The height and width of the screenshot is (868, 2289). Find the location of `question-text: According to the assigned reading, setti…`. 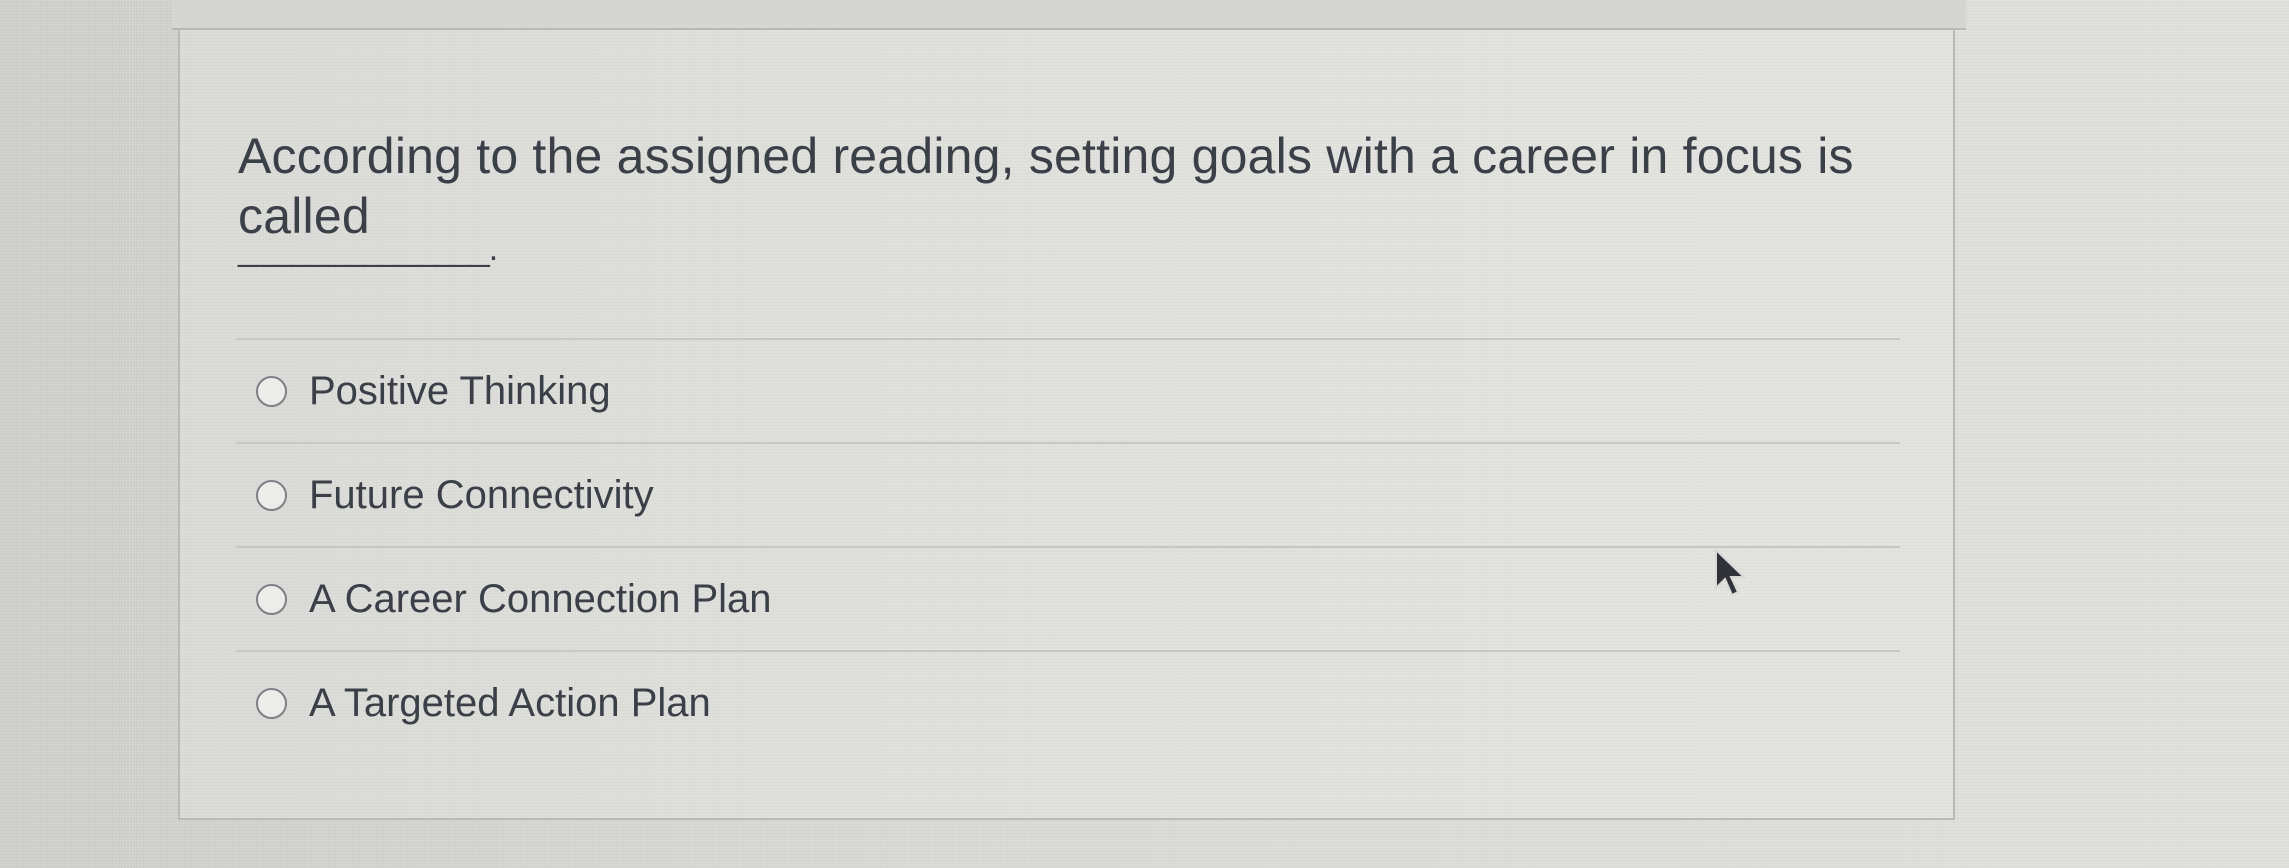

question-text: According to the assigned reading, setti… is located at coordinates (1046, 186).